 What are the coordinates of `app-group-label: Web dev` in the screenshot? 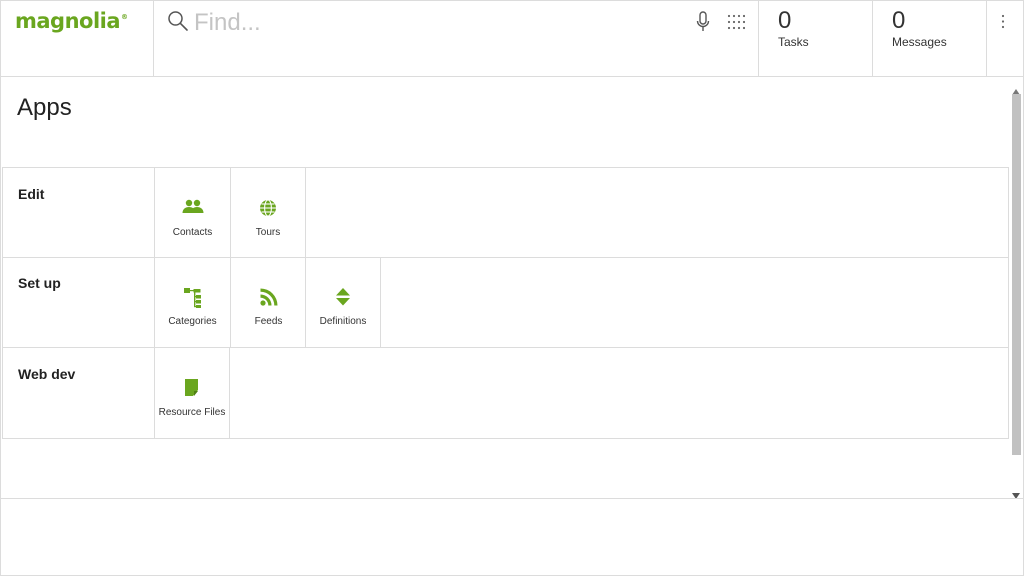 It's located at (47, 374).